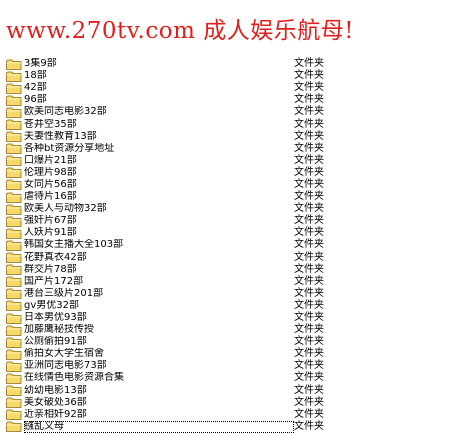 This screenshot has height=435, width=450. I want to click on folder-name: 欧美同志电影32部, so click(65, 112).